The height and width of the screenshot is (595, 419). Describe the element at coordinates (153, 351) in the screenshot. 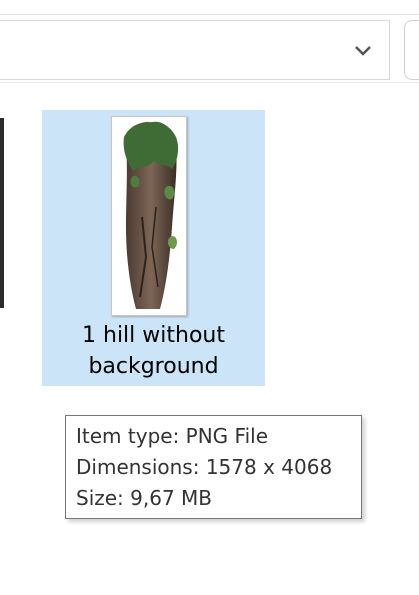

I see `file-name-label: 1 hill without background` at that location.